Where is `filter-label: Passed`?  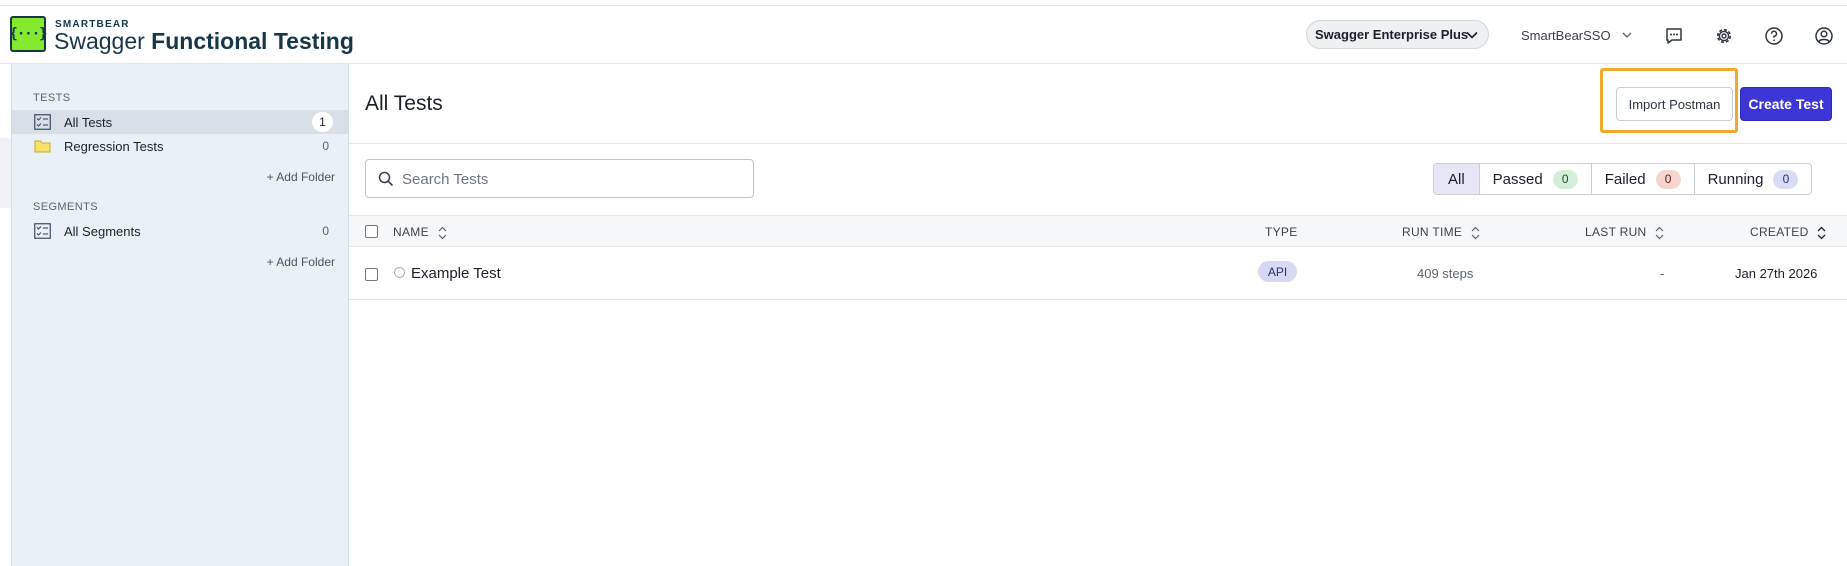 filter-label: Passed is located at coordinates (1517, 179).